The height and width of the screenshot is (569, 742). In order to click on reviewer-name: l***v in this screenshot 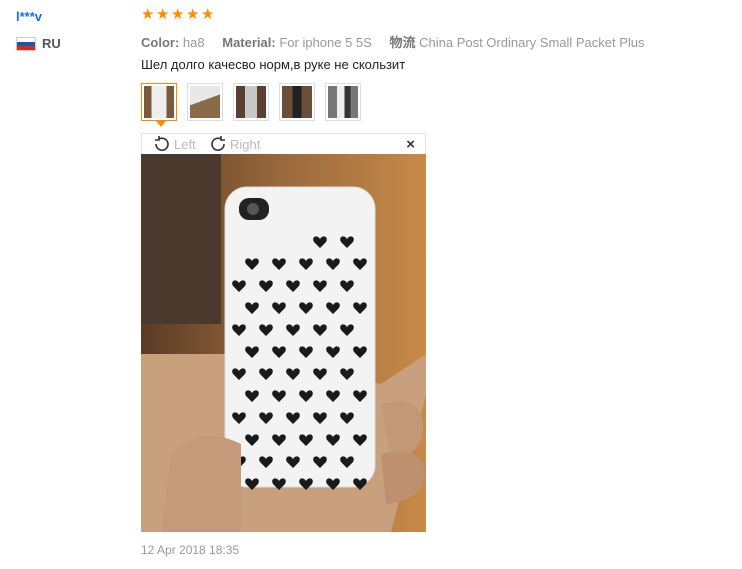, I will do `click(29, 16)`.